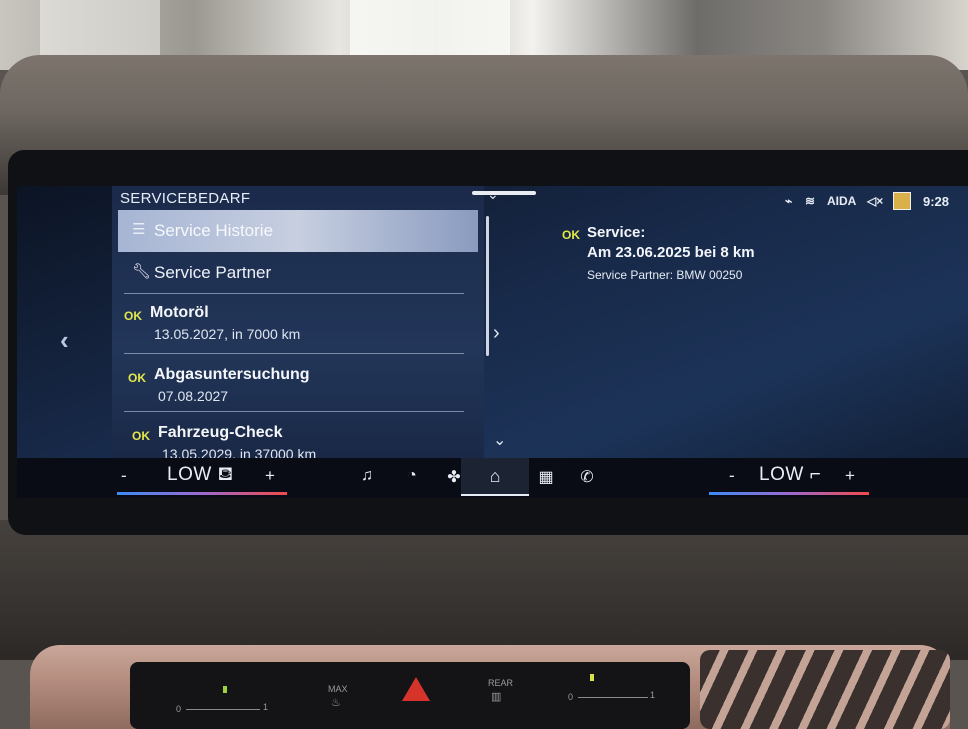 The image size is (968, 729). What do you see at coordinates (850, 476) in the screenshot?
I see `right-temp-plus-button: +` at bounding box center [850, 476].